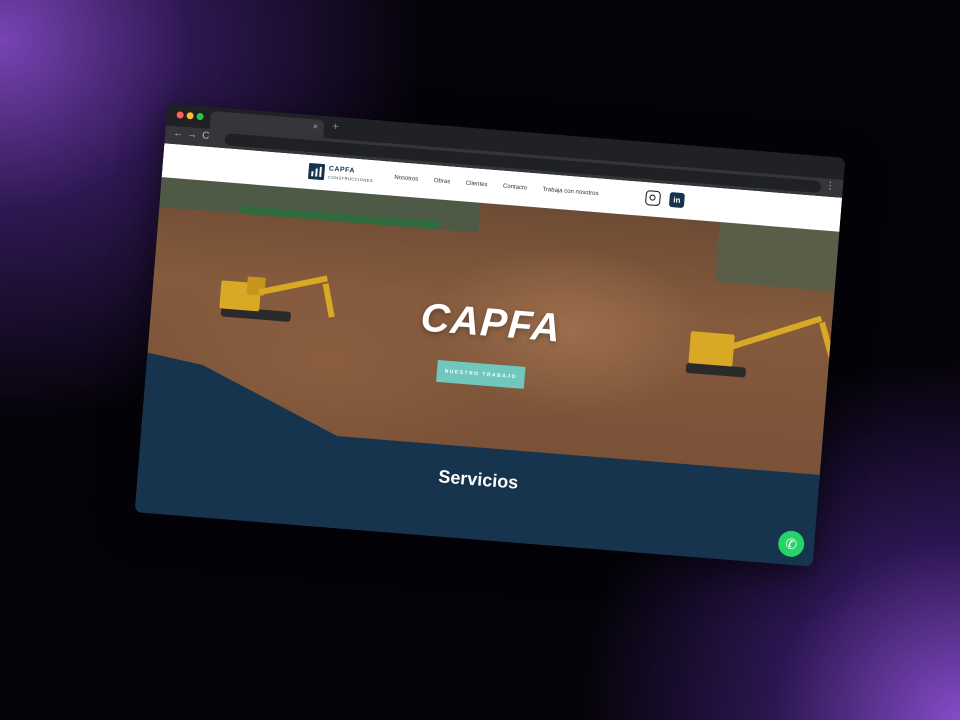 The height and width of the screenshot is (720, 960). Describe the element at coordinates (481, 374) in the screenshot. I see `nuestro-trabajo-button: NUESTRO TRABAJO` at that location.